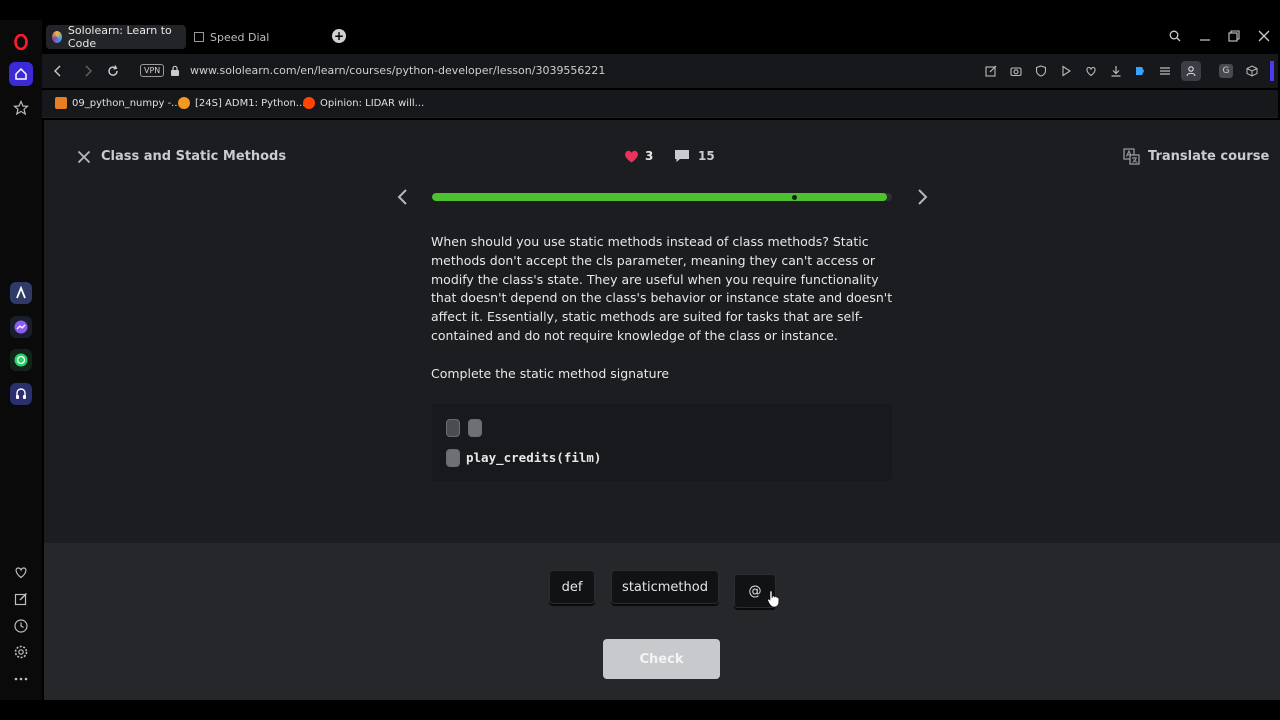  What do you see at coordinates (572, 587) in the screenshot?
I see `option-def: def` at bounding box center [572, 587].